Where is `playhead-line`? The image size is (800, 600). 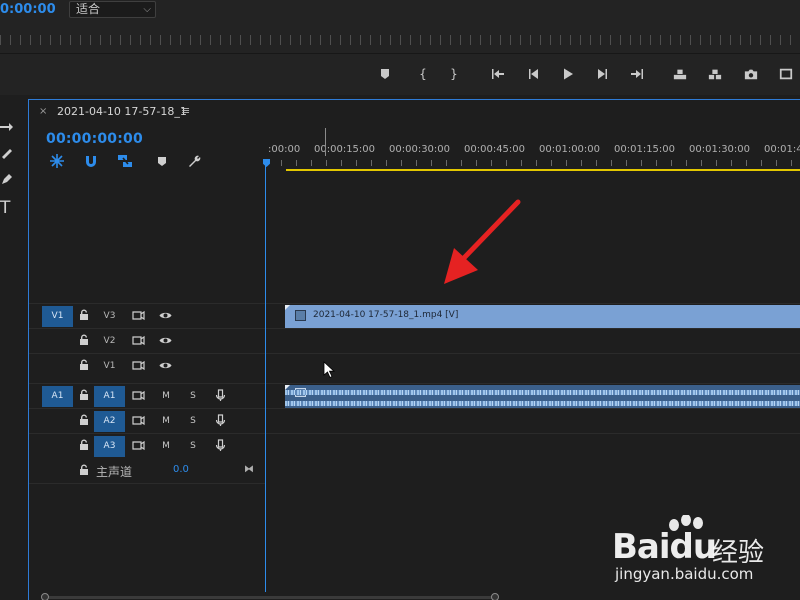 playhead-line is located at coordinates (265, 377).